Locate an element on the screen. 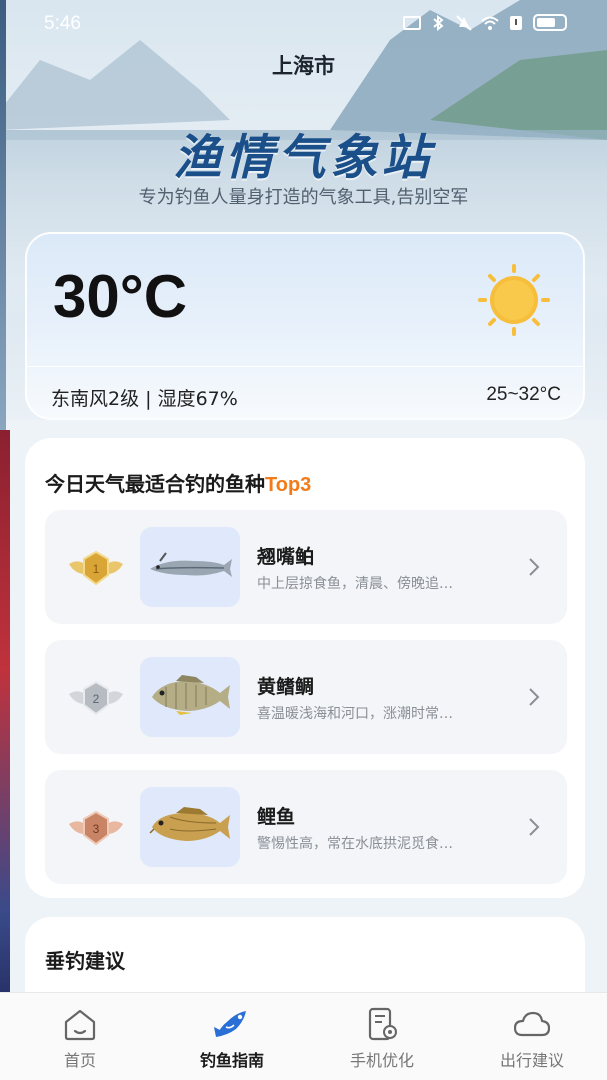 Image resolution: width=607 pixels, height=1080 pixels. tab-fishing-guide: 钓鱼指南 is located at coordinates (232, 1036).